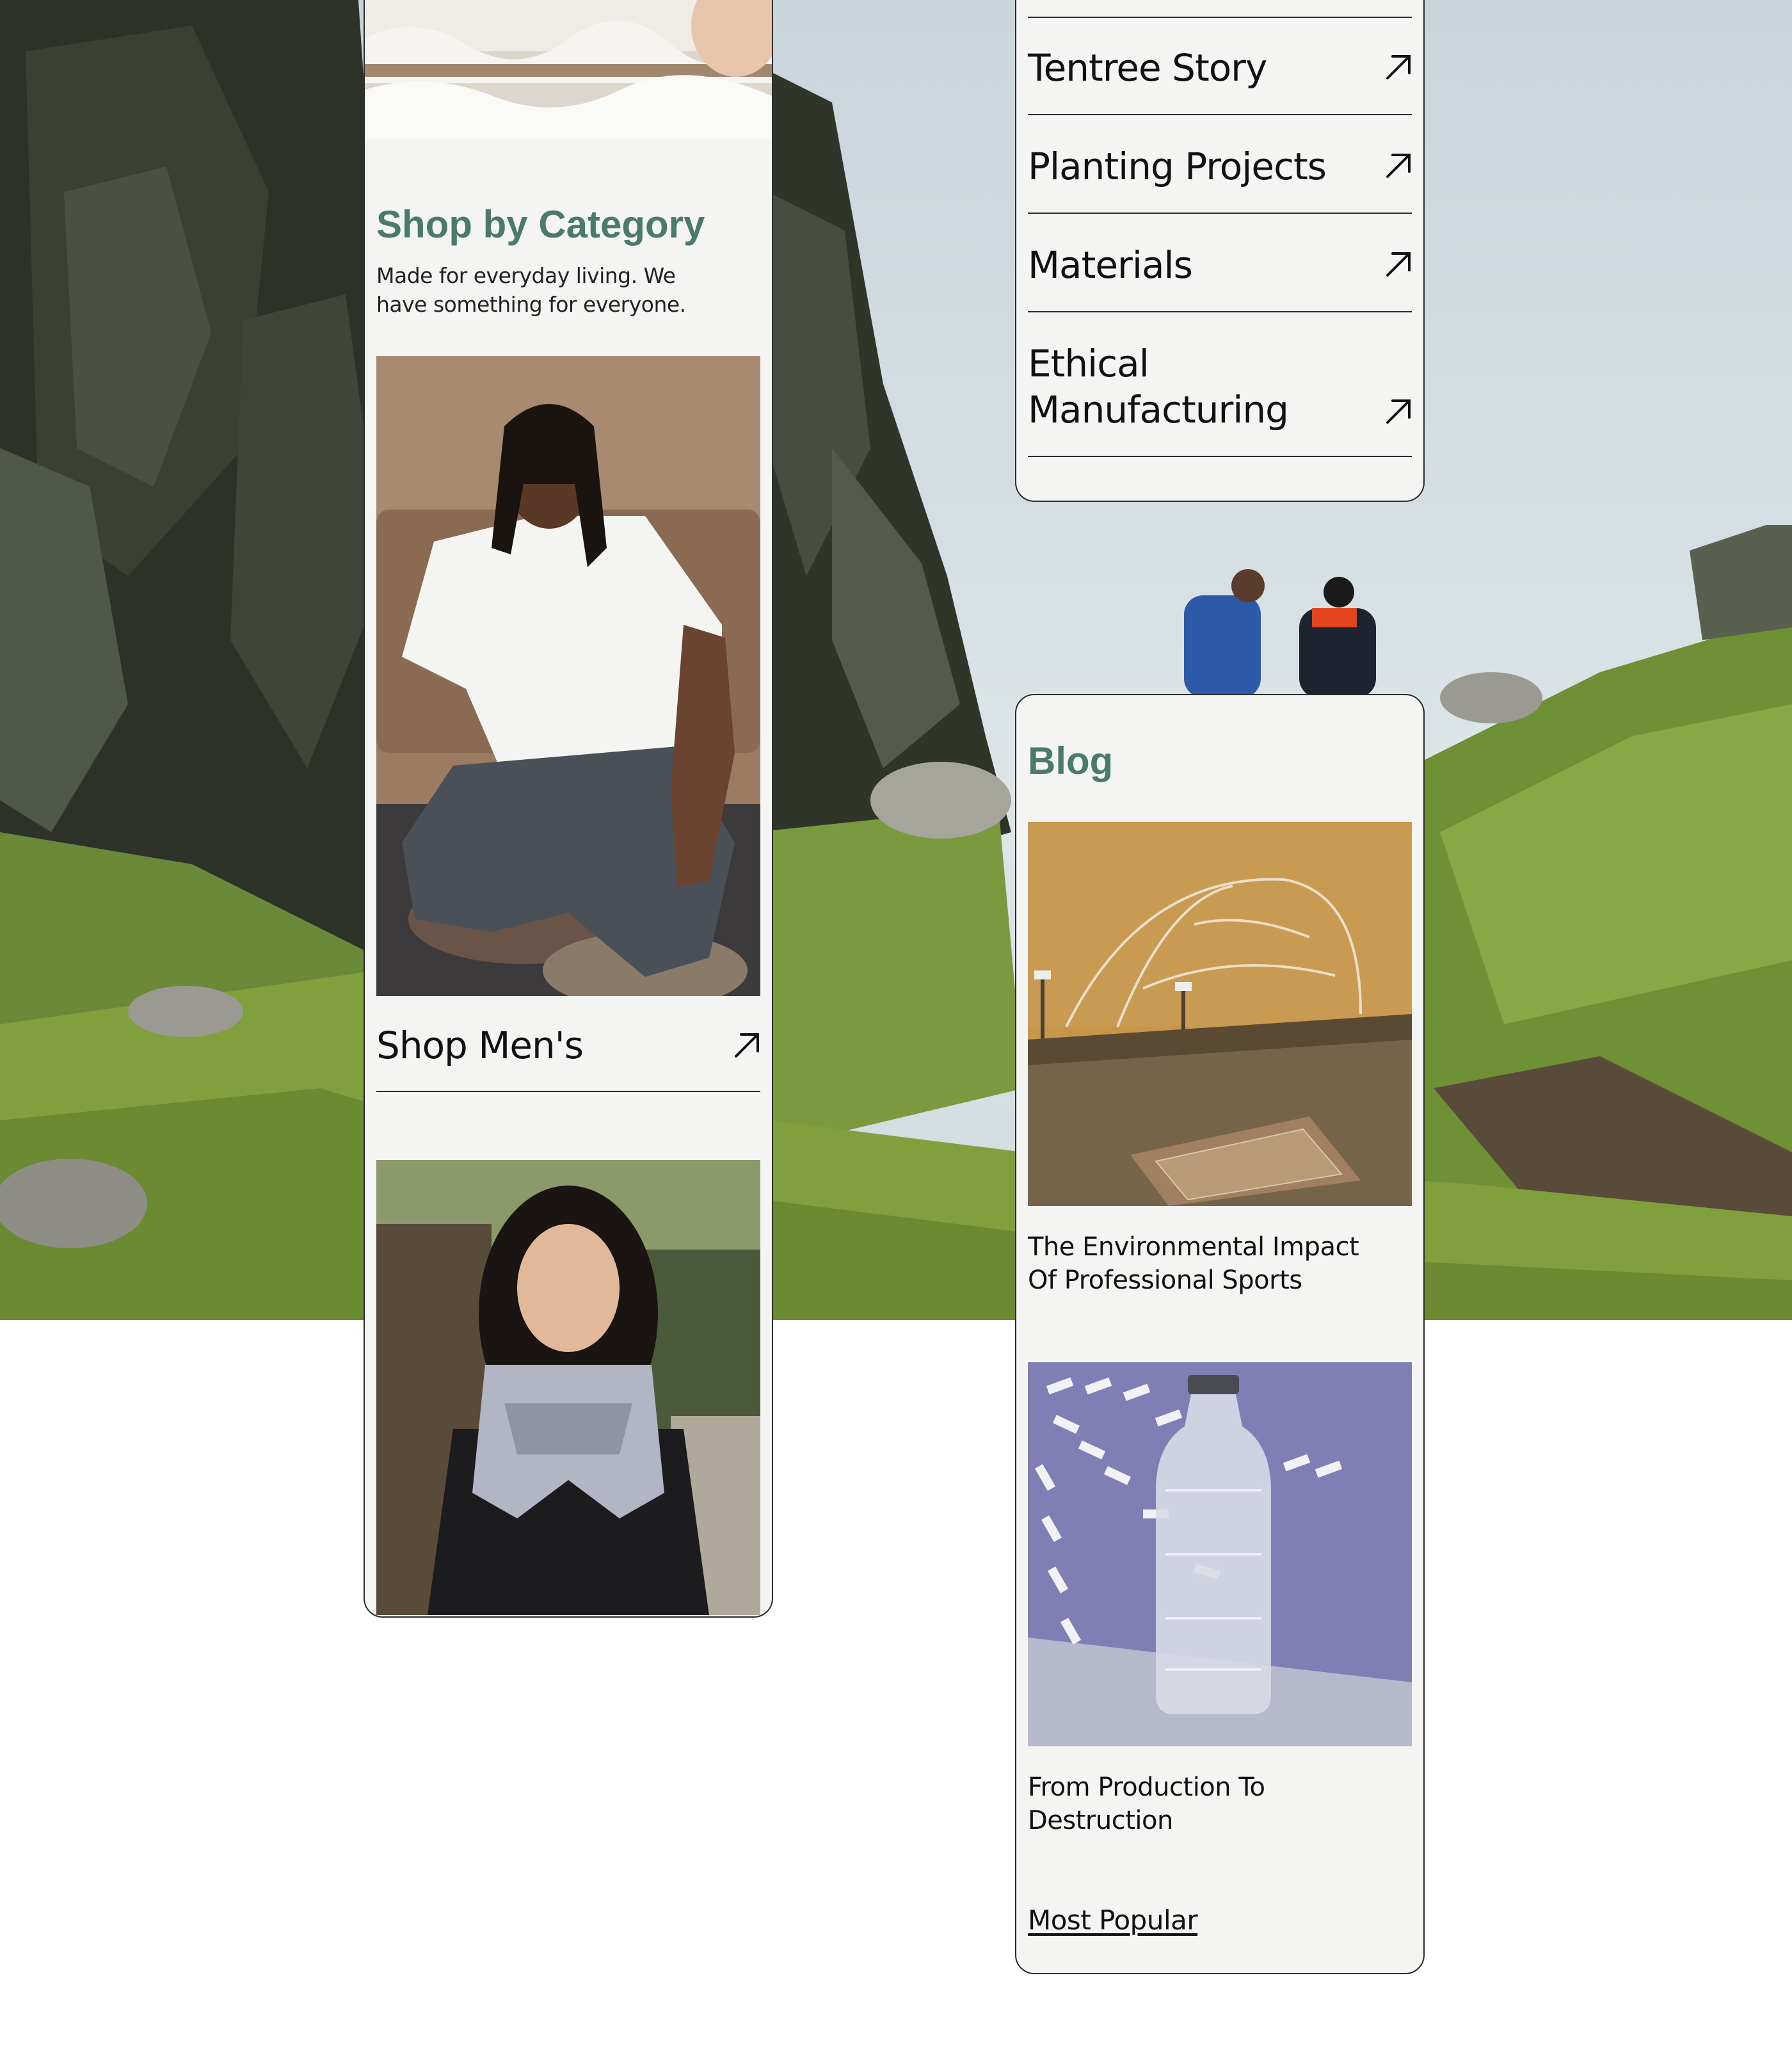 Image resolution: width=1792 pixels, height=2060 pixels. Describe the element at coordinates (1110, 265) in the screenshot. I see `menu-item-materials: Materials` at that location.